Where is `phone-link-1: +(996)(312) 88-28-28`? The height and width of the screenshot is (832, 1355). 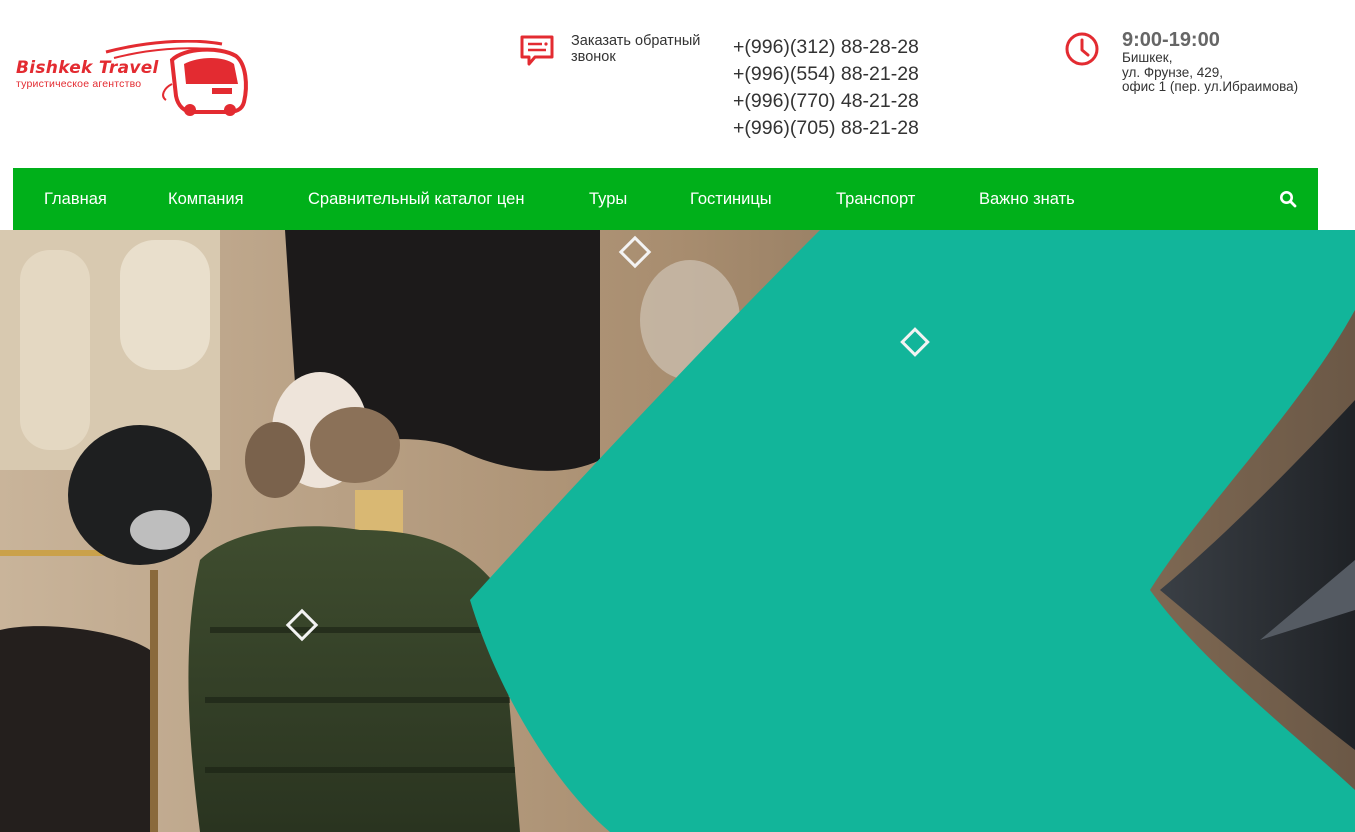 phone-link-1: +(996)(312) 88-28-28 is located at coordinates (826, 47).